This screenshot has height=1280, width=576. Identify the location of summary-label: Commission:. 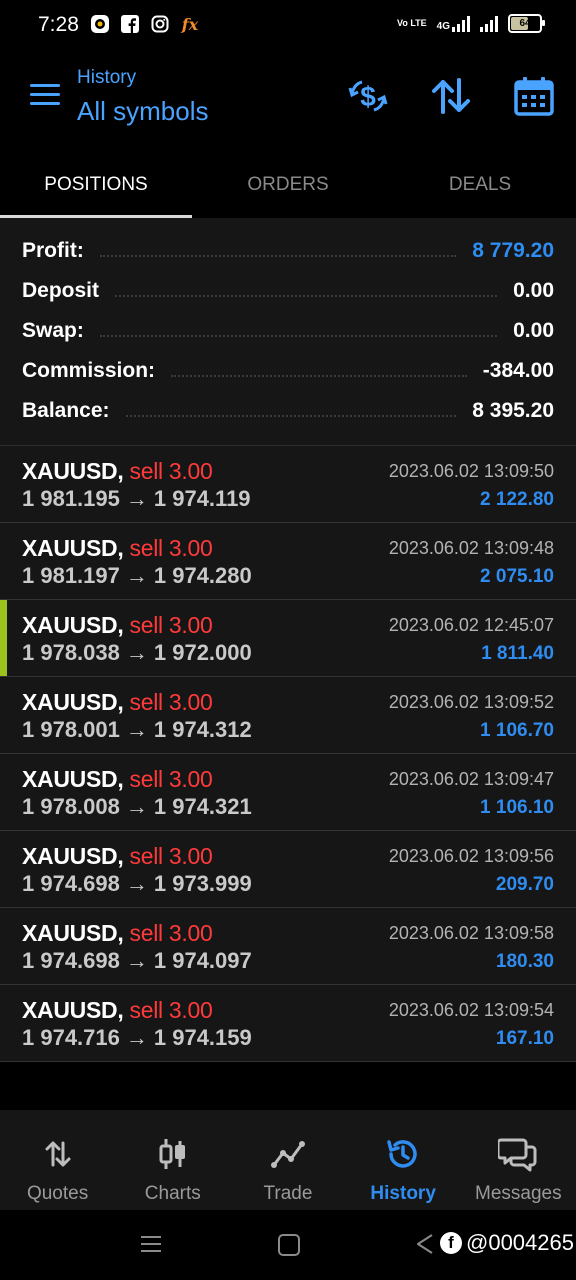
(89, 370).